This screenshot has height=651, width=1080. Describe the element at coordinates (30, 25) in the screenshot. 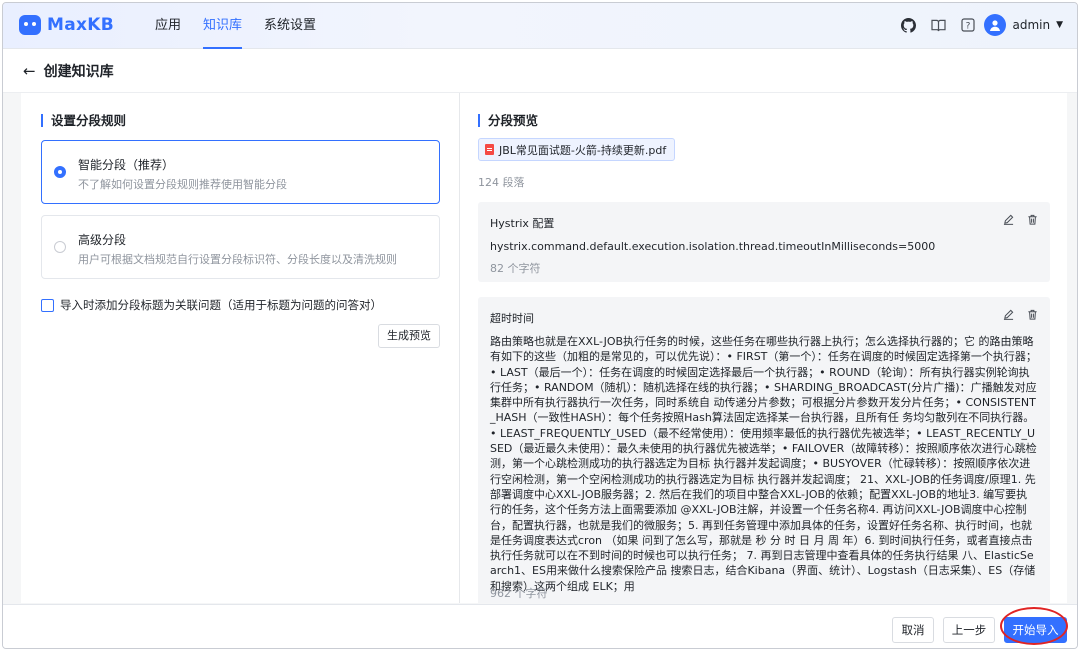

I see `maxkb-logo-icon` at that location.